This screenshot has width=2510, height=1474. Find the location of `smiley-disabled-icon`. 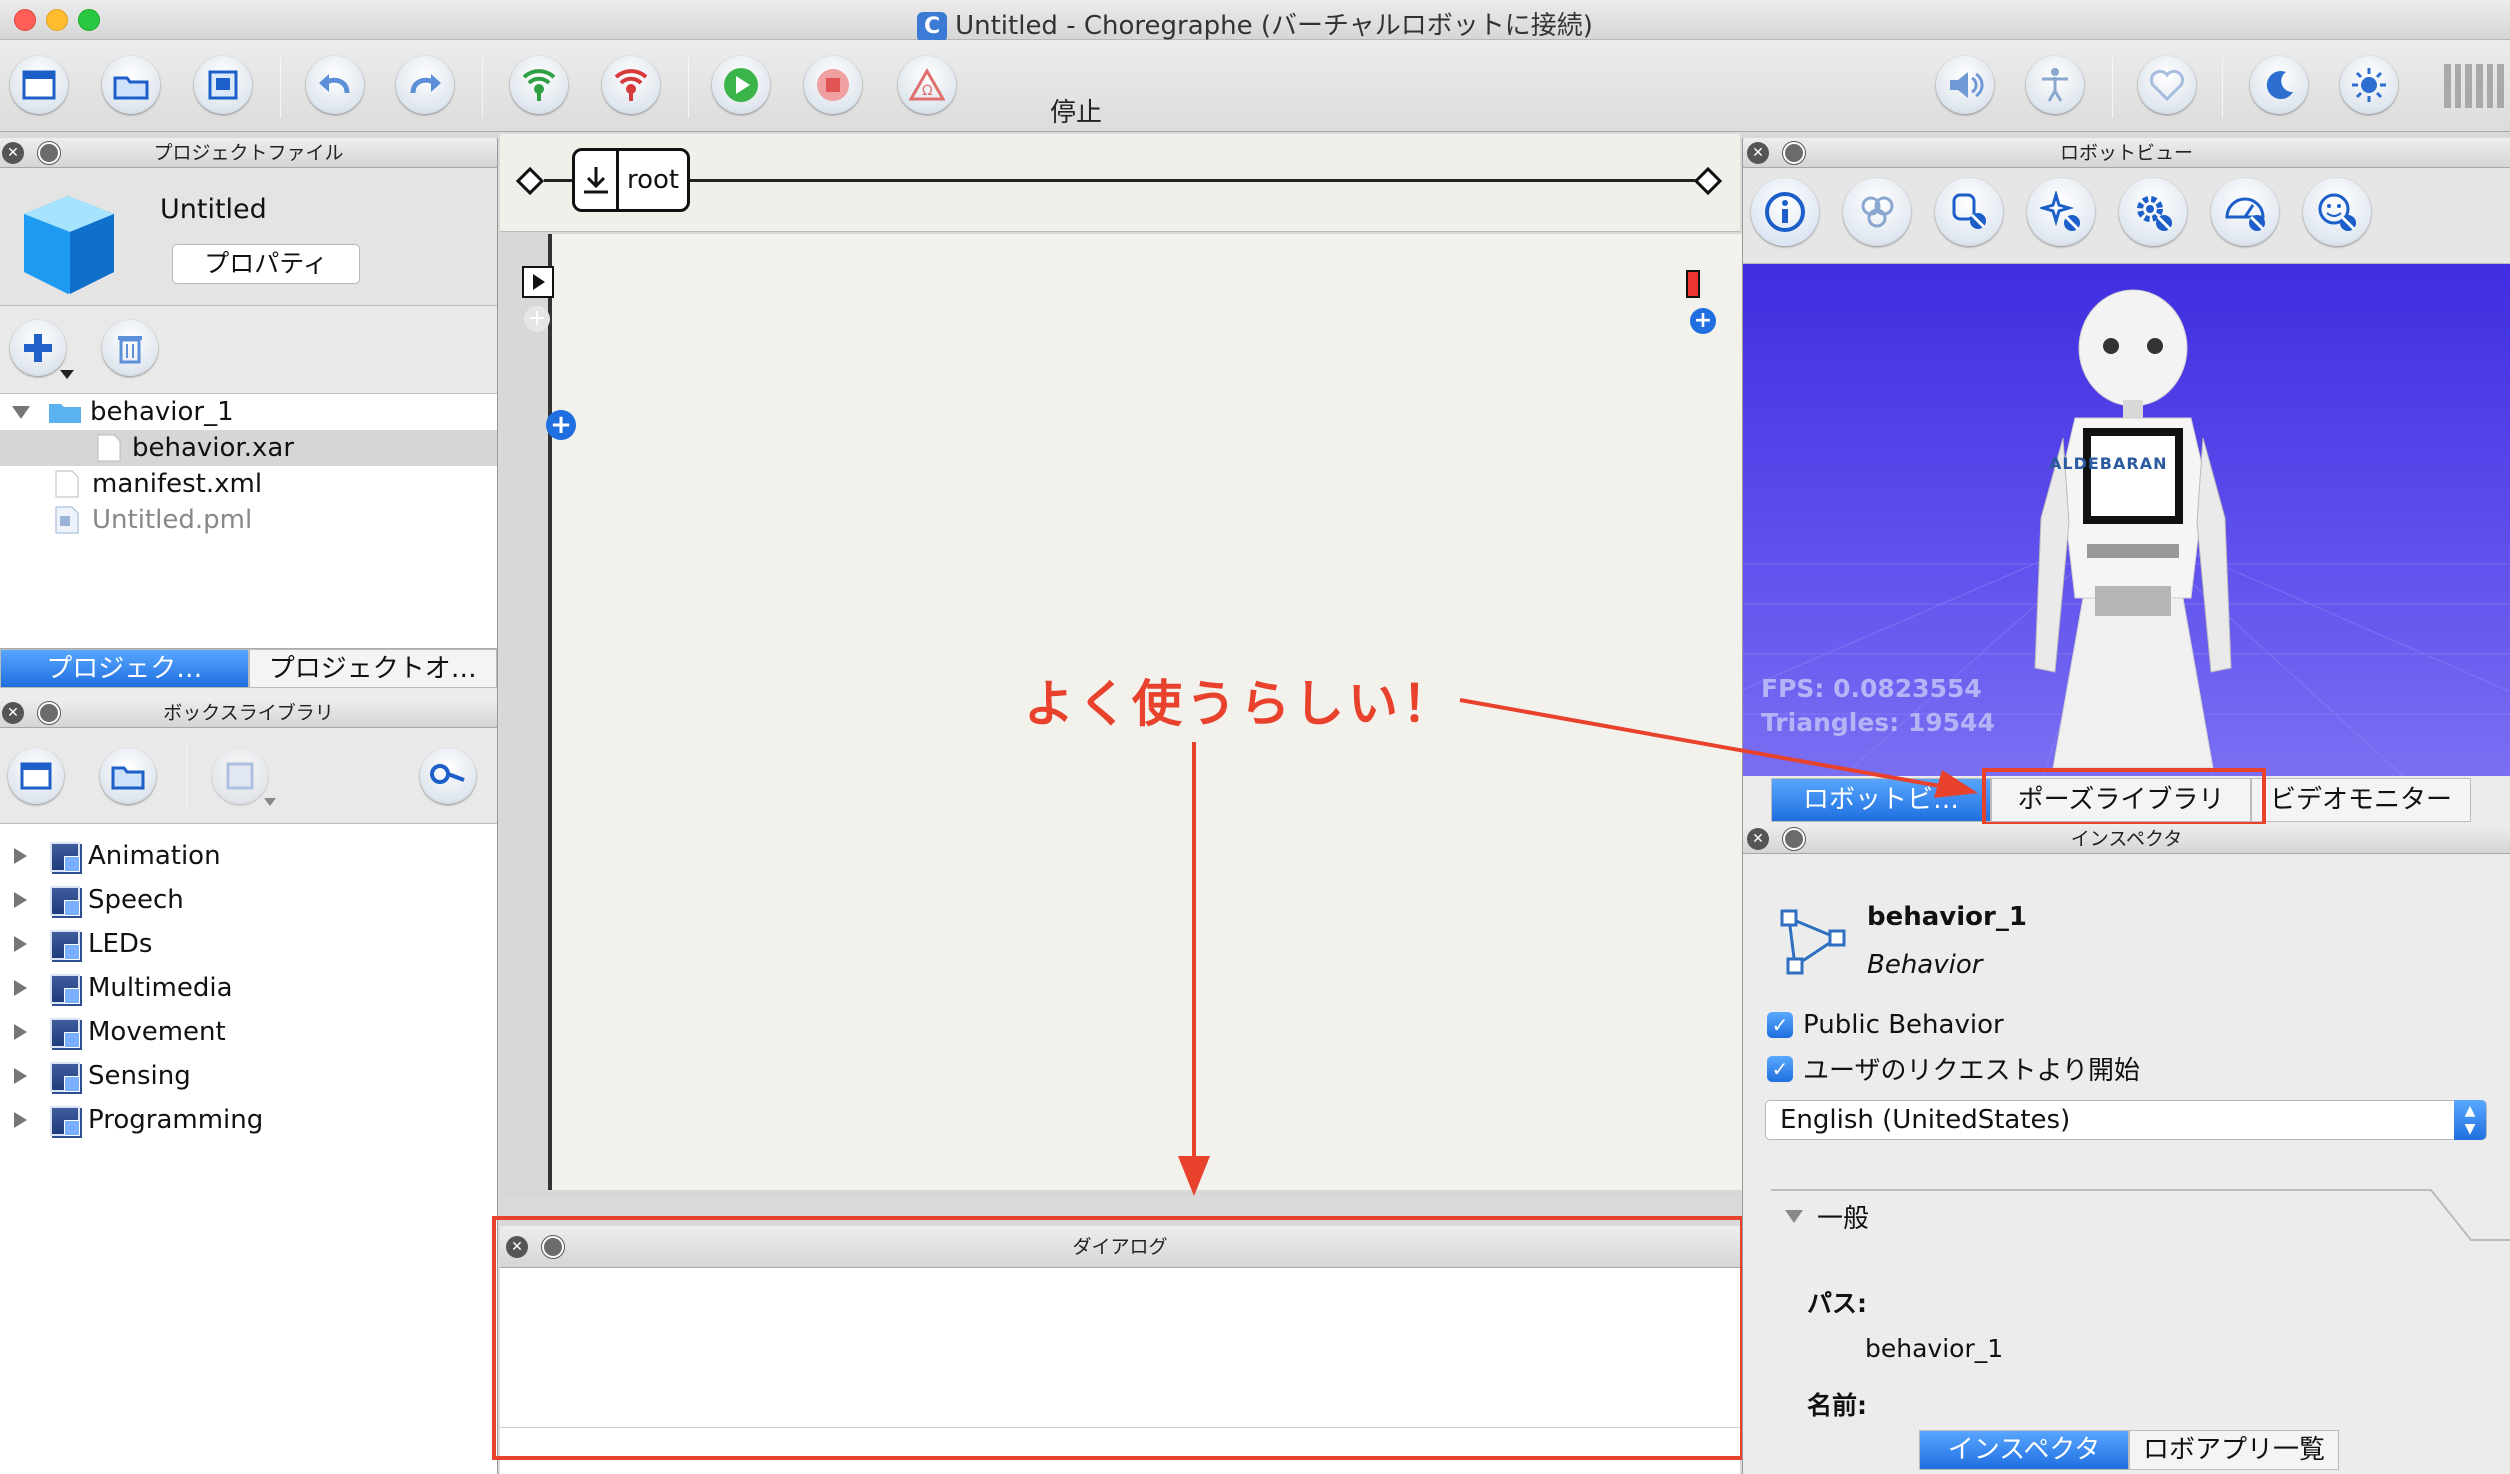

smiley-disabled-icon is located at coordinates (2337, 212).